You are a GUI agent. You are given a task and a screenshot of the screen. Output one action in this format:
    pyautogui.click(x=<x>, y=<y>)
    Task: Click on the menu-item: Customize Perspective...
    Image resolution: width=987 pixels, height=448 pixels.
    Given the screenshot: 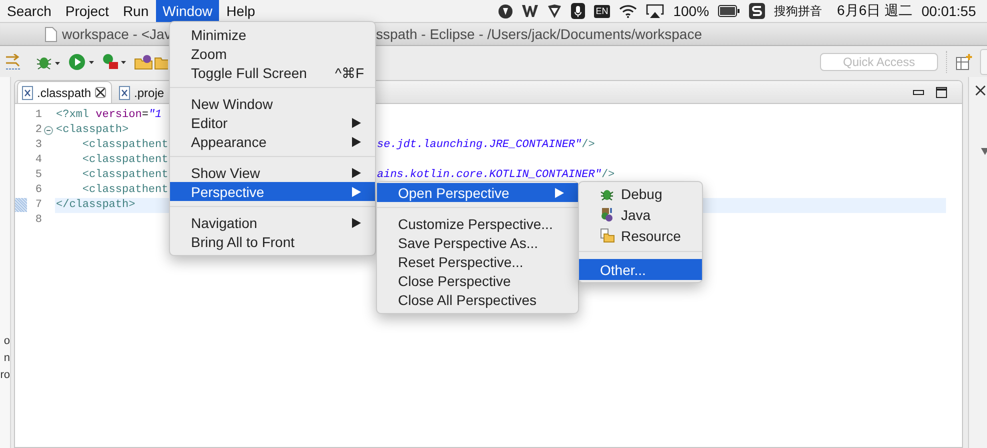 What is the action you would take?
    pyautogui.click(x=477, y=223)
    